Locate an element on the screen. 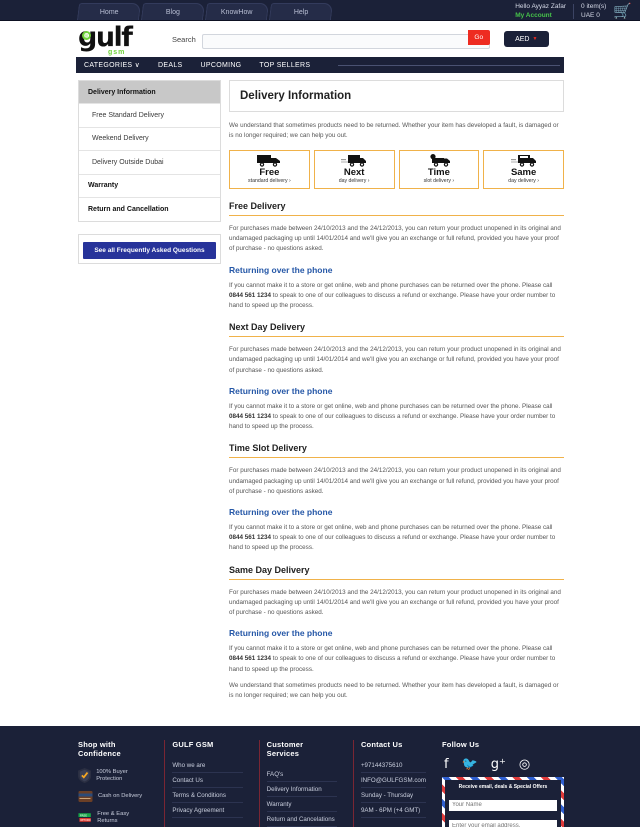 The height and width of the screenshot is (827, 640). footer-link-contact-us: Contact Us is located at coordinates (207, 781).